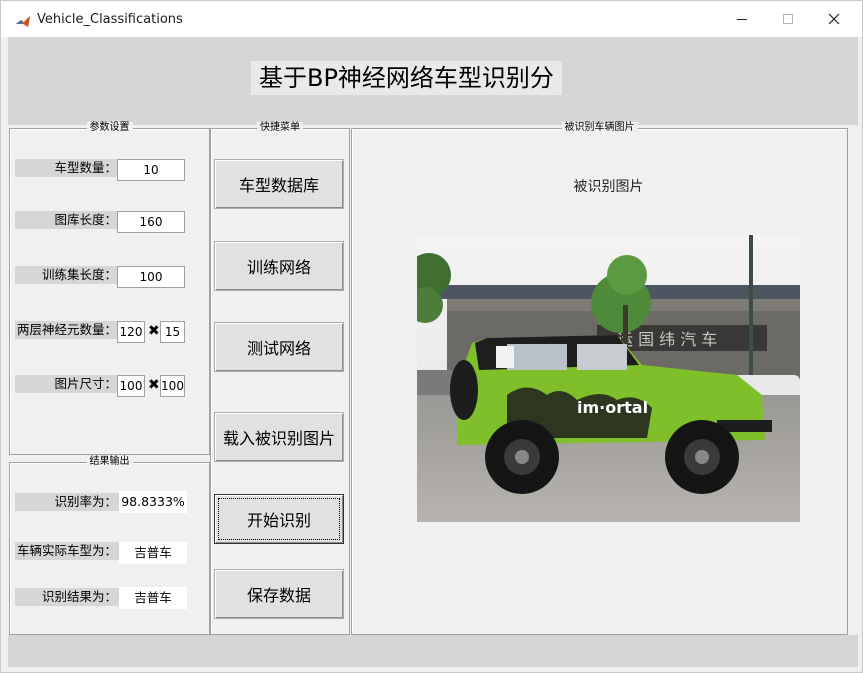 The height and width of the screenshot is (673, 863). What do you see at coordinates (599, 127) in the screenshot?
I see `image-panel-title: 被识别车辆图片` at bounding box center [599, 127].